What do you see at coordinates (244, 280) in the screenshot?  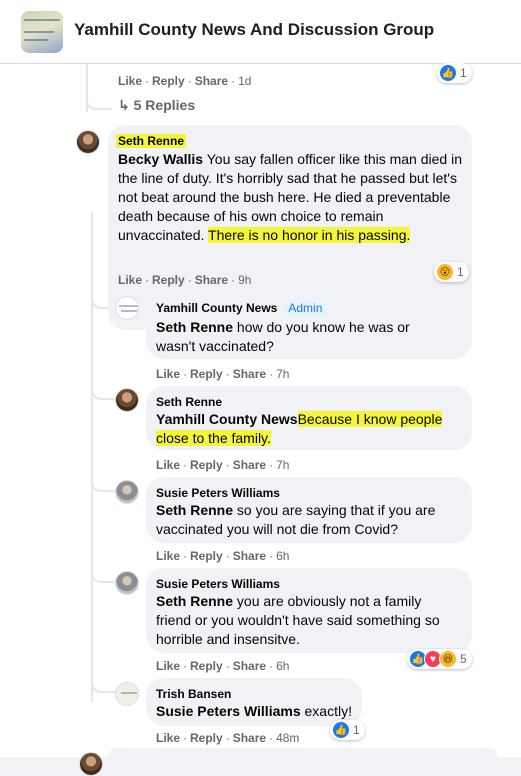 I see `timestamp: 9h` at bounding box center [244, 280].